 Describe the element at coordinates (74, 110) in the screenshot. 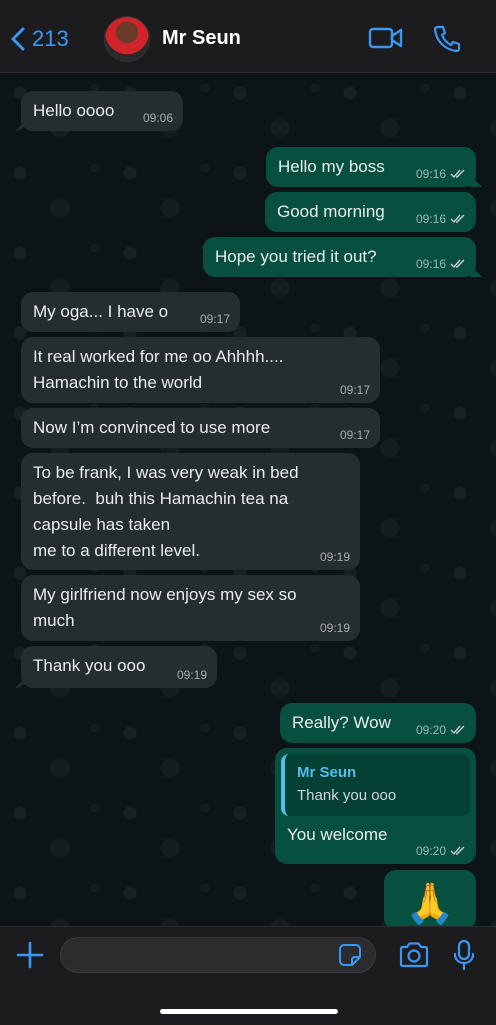

I see `message-text: Hello oooo` at that location.